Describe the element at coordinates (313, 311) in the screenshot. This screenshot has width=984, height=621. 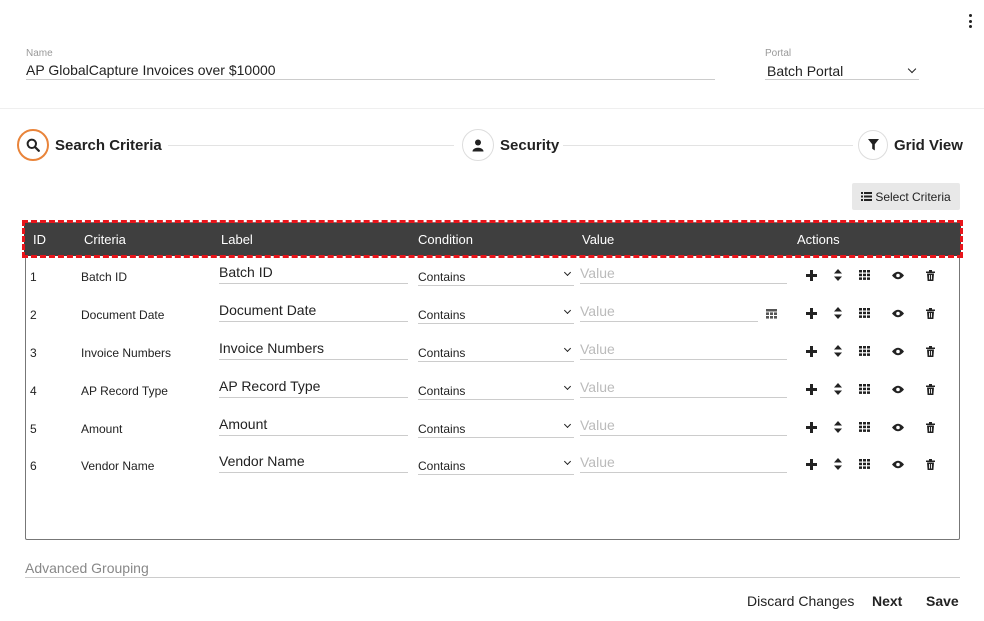
I see `row-label-input: Document Date` at that location.